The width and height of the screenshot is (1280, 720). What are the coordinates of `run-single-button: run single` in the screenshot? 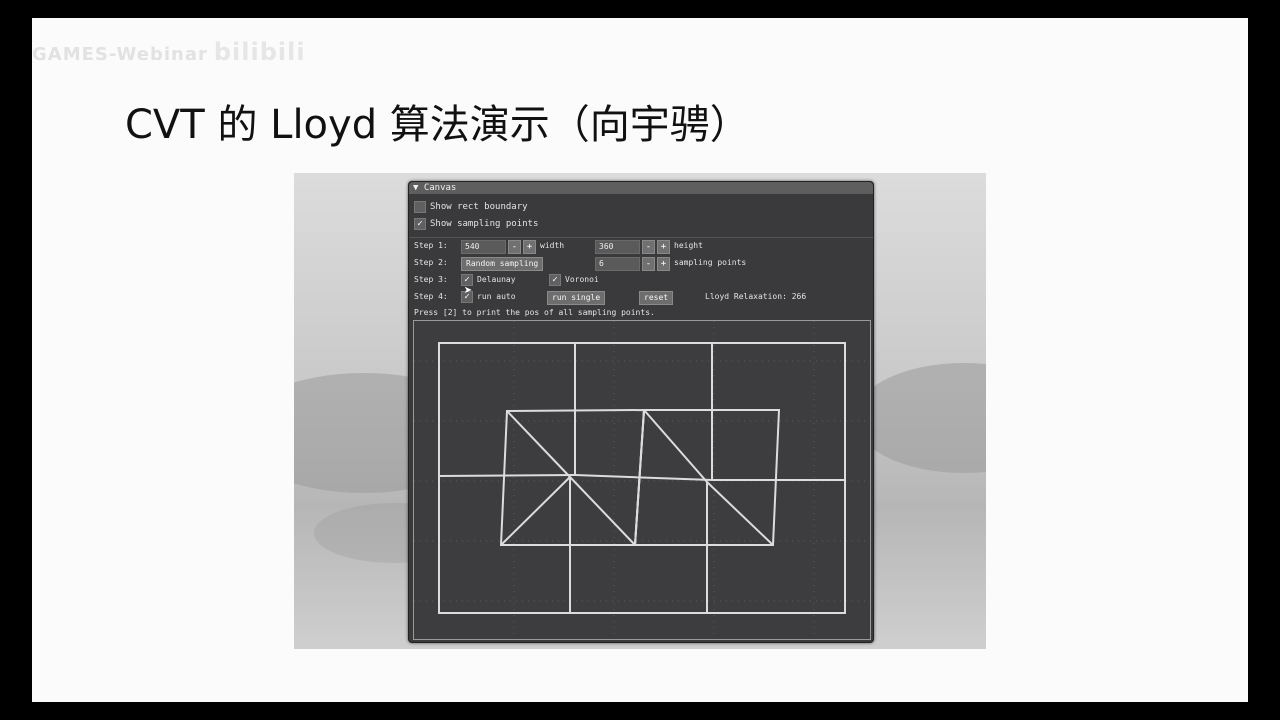 It's located at (576, 298).